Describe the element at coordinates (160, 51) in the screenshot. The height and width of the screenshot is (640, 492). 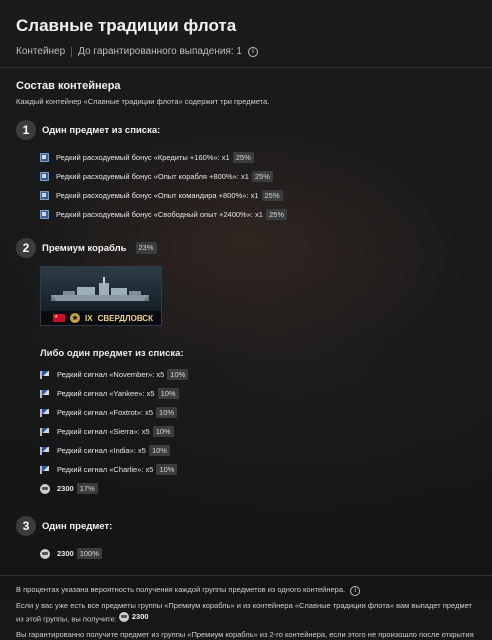
I see `guarantee-counter: До гарантированного выпадения: 1` at that location.